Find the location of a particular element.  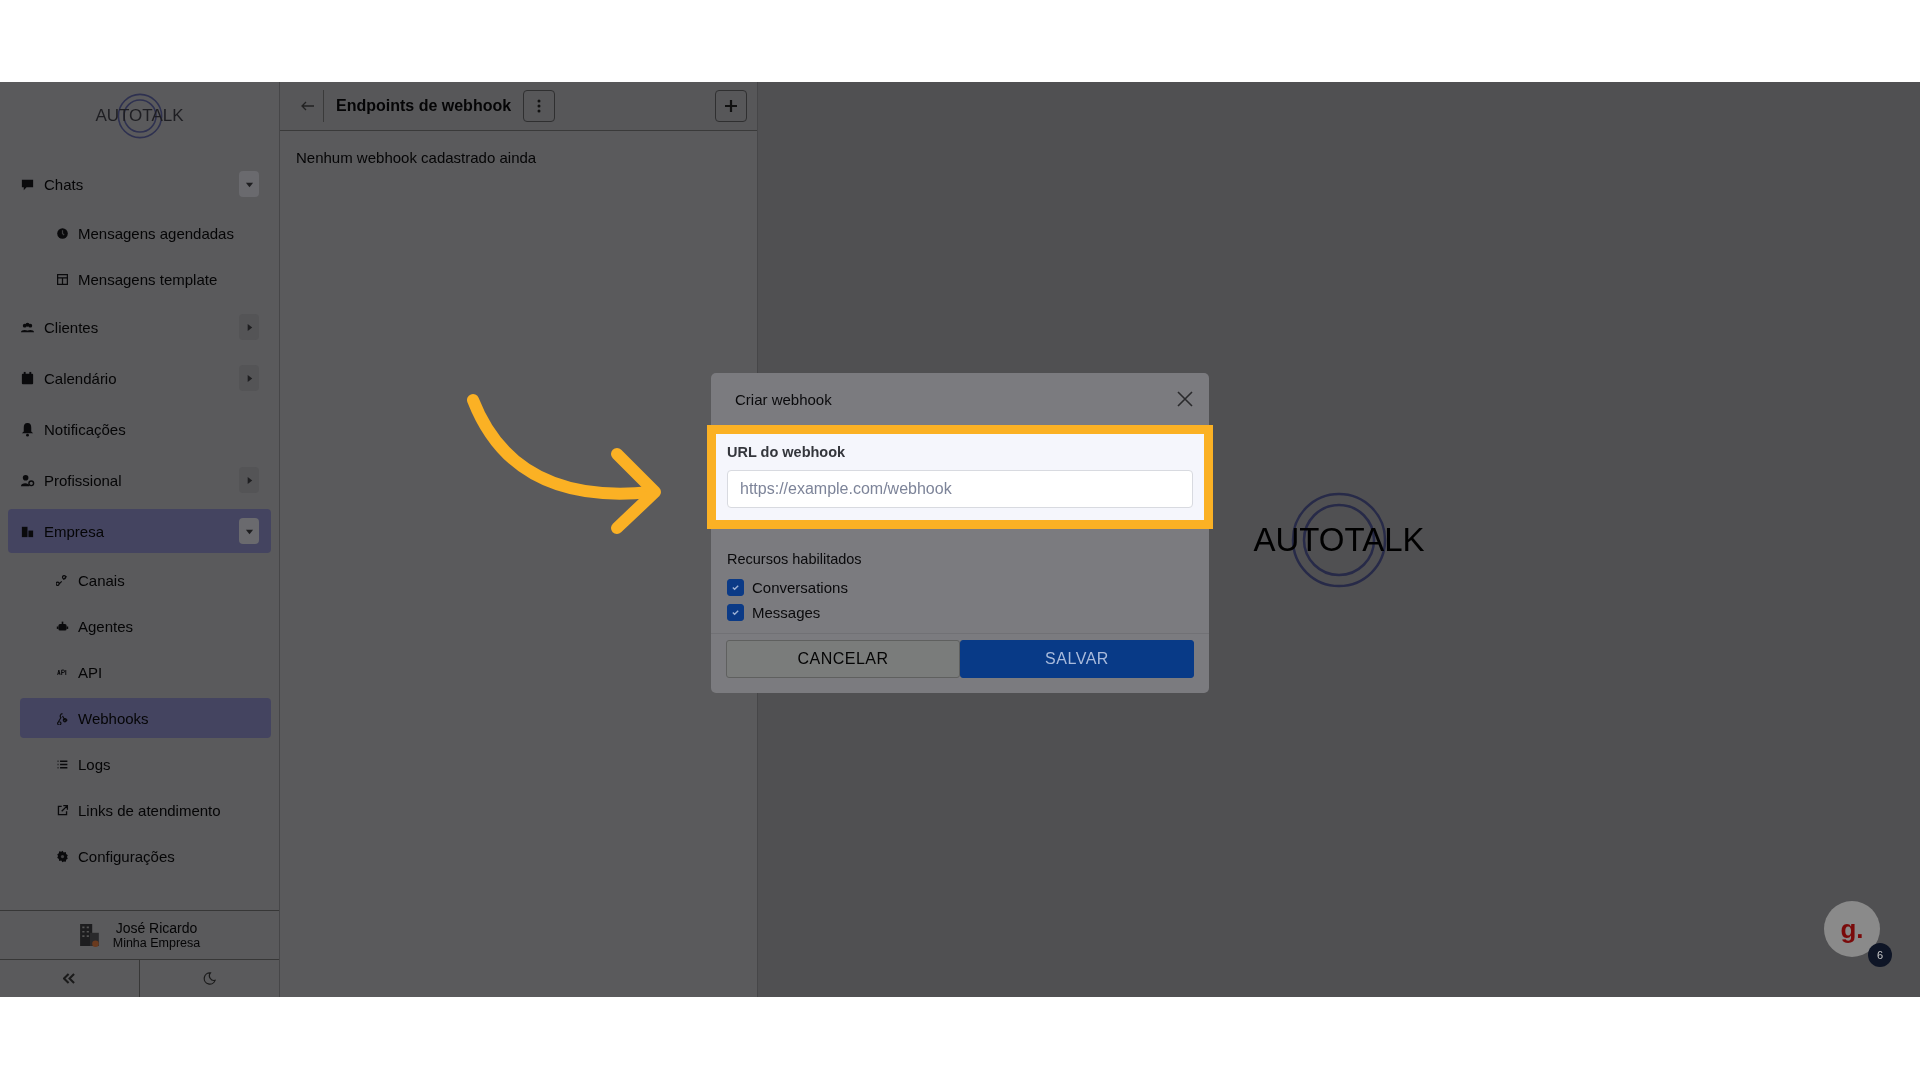

more-button is located at coordinates (539, 106).